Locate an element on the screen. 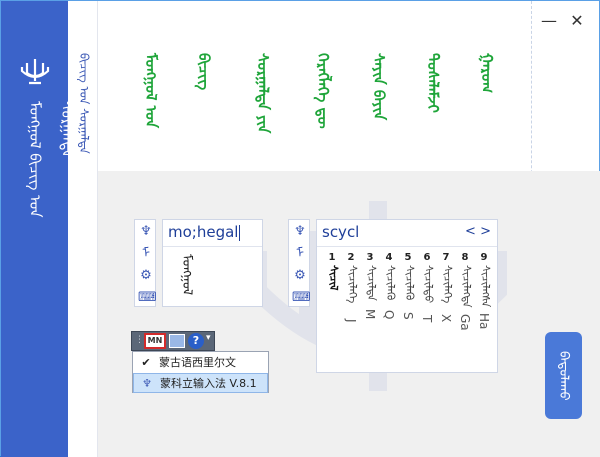  mn-mode-button: MN is located at coordinates (155, 341).